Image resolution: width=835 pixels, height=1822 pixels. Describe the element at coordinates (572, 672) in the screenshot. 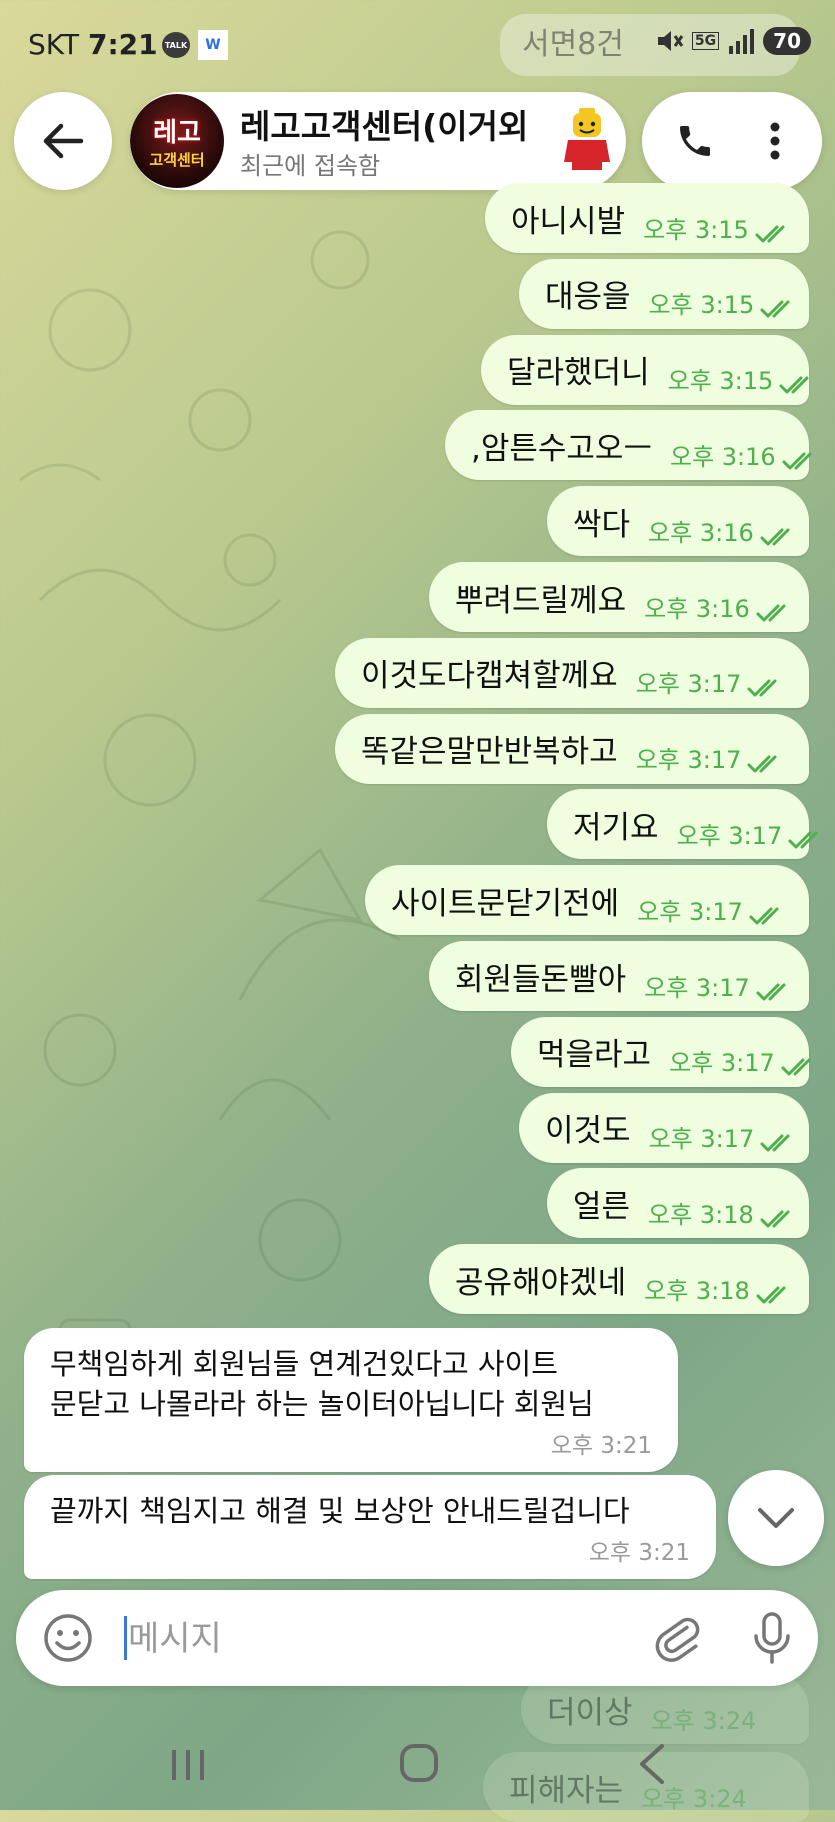

I see `outgoing-message: 이것도다캡쳐할께요 오후 3:17` at that location.